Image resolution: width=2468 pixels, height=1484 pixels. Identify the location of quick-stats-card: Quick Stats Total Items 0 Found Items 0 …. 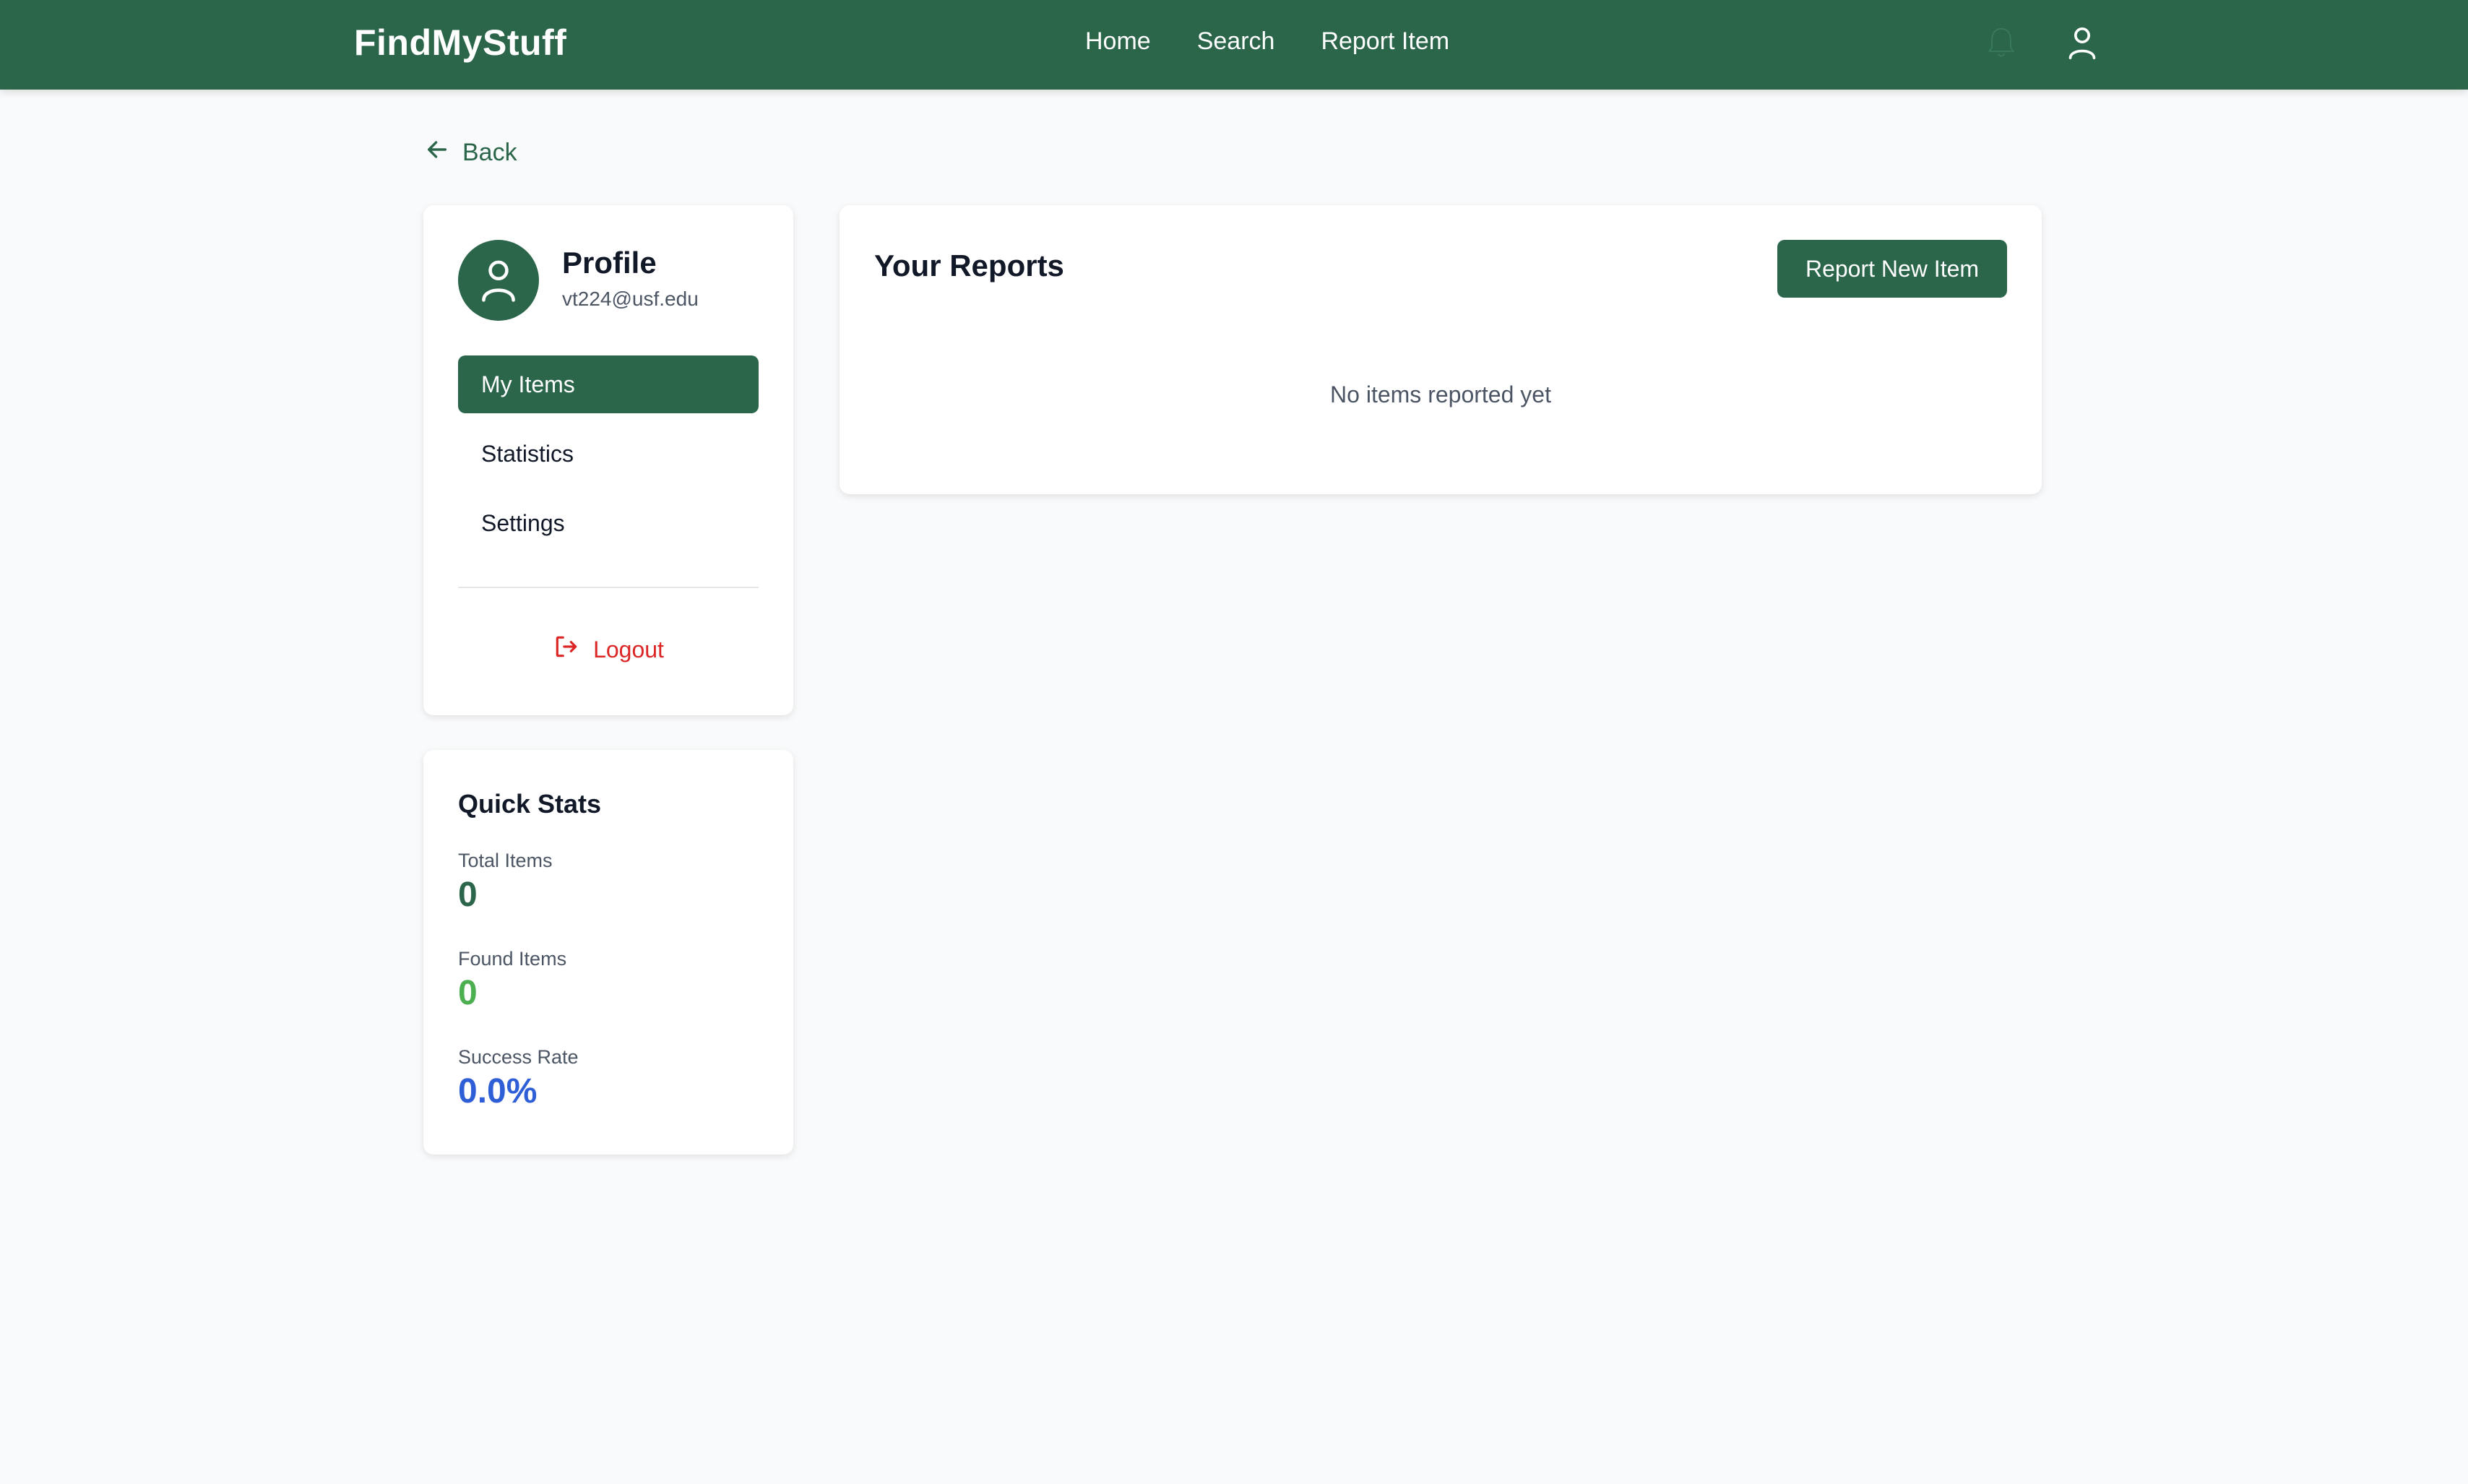
(608, 952).